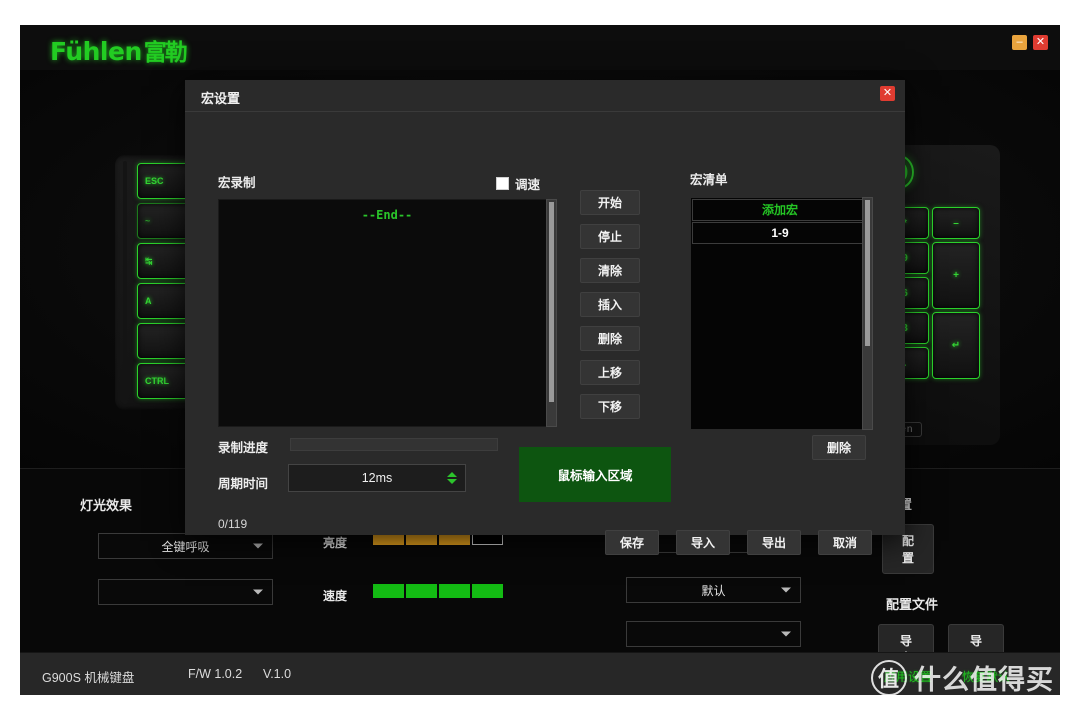 The width and height of the screenshot is (1080, 716). What do you see at coordinates (387, 215) in the screenshot?
I see `record-end-marker: --End--` at bounding box center [387, 215].